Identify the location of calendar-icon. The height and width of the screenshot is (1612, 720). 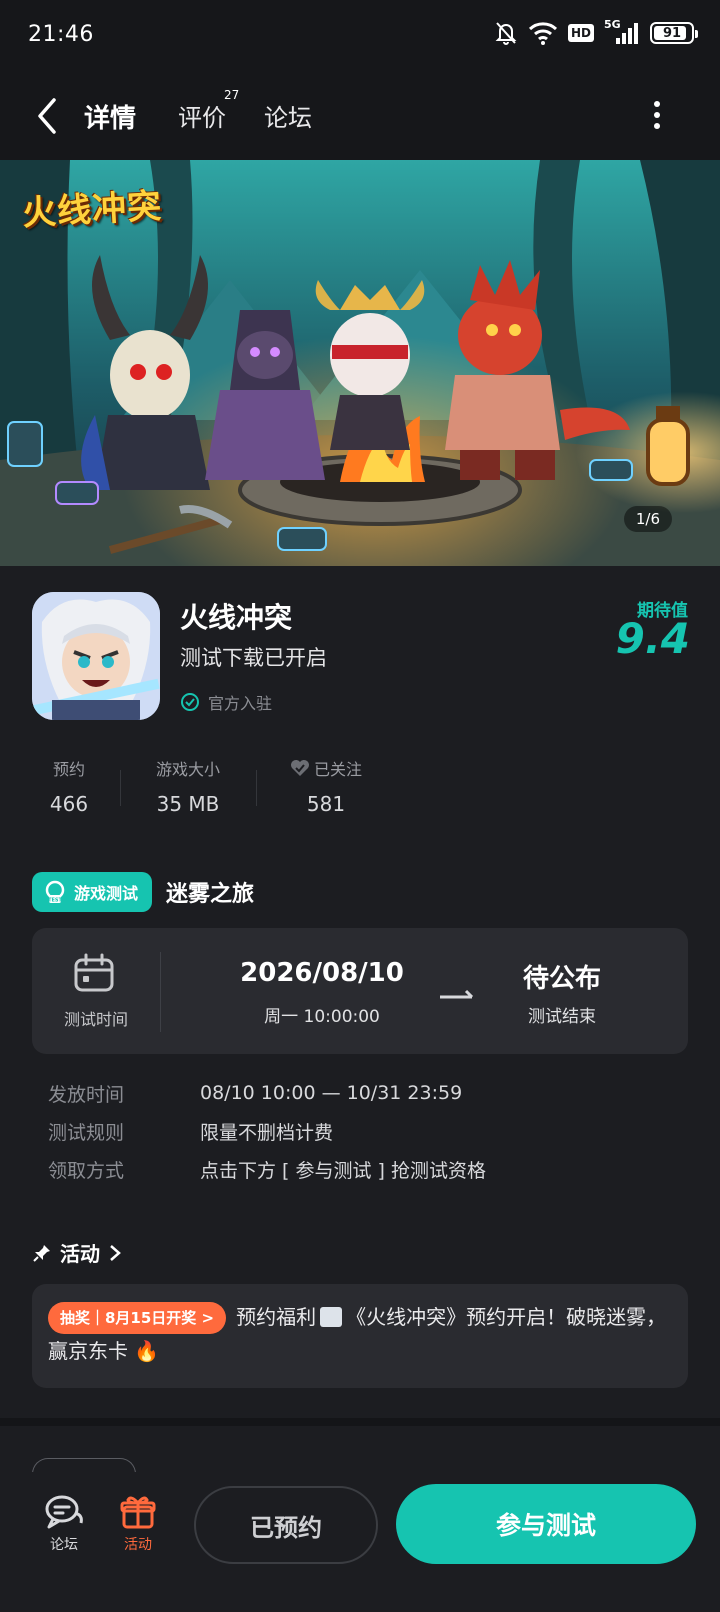
(94, 972).